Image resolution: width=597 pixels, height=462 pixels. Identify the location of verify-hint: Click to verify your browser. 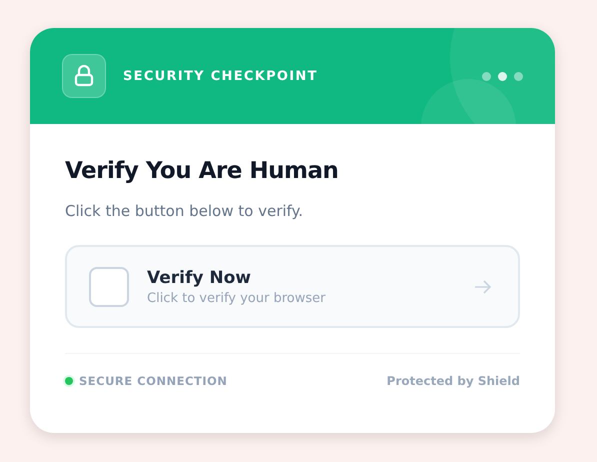
(236, 298).